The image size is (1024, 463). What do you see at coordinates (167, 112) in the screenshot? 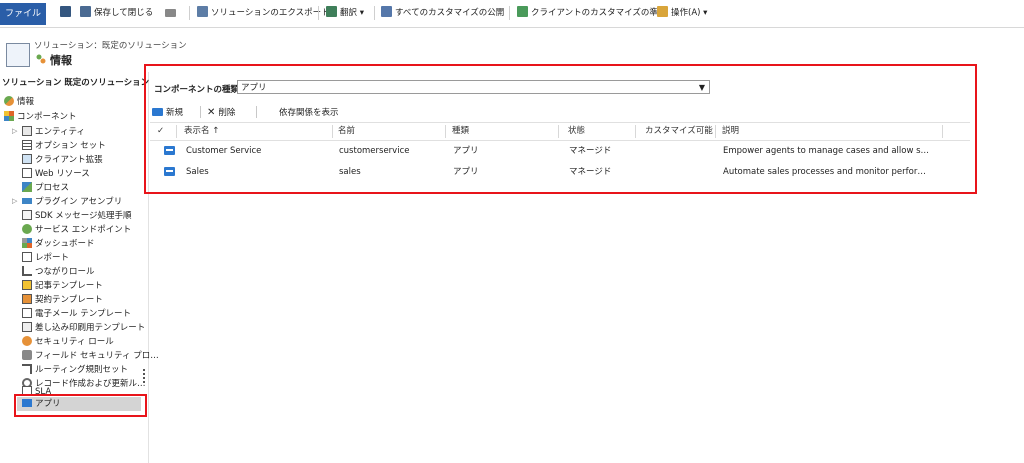
I see `new-button: 新規` at bounding box center [167, 112].